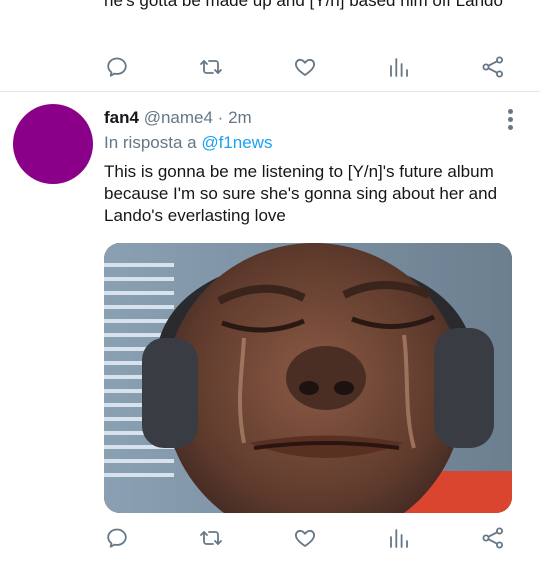  I want to click on tweet-time: 2m, so click(240, 117).